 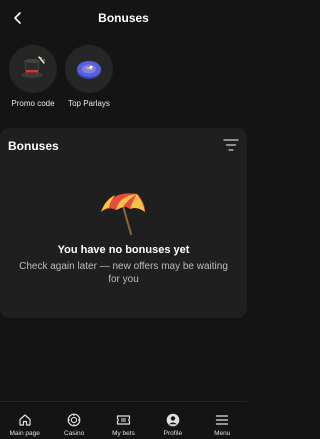 I want to click on back-button, so click(x=18, y=18).